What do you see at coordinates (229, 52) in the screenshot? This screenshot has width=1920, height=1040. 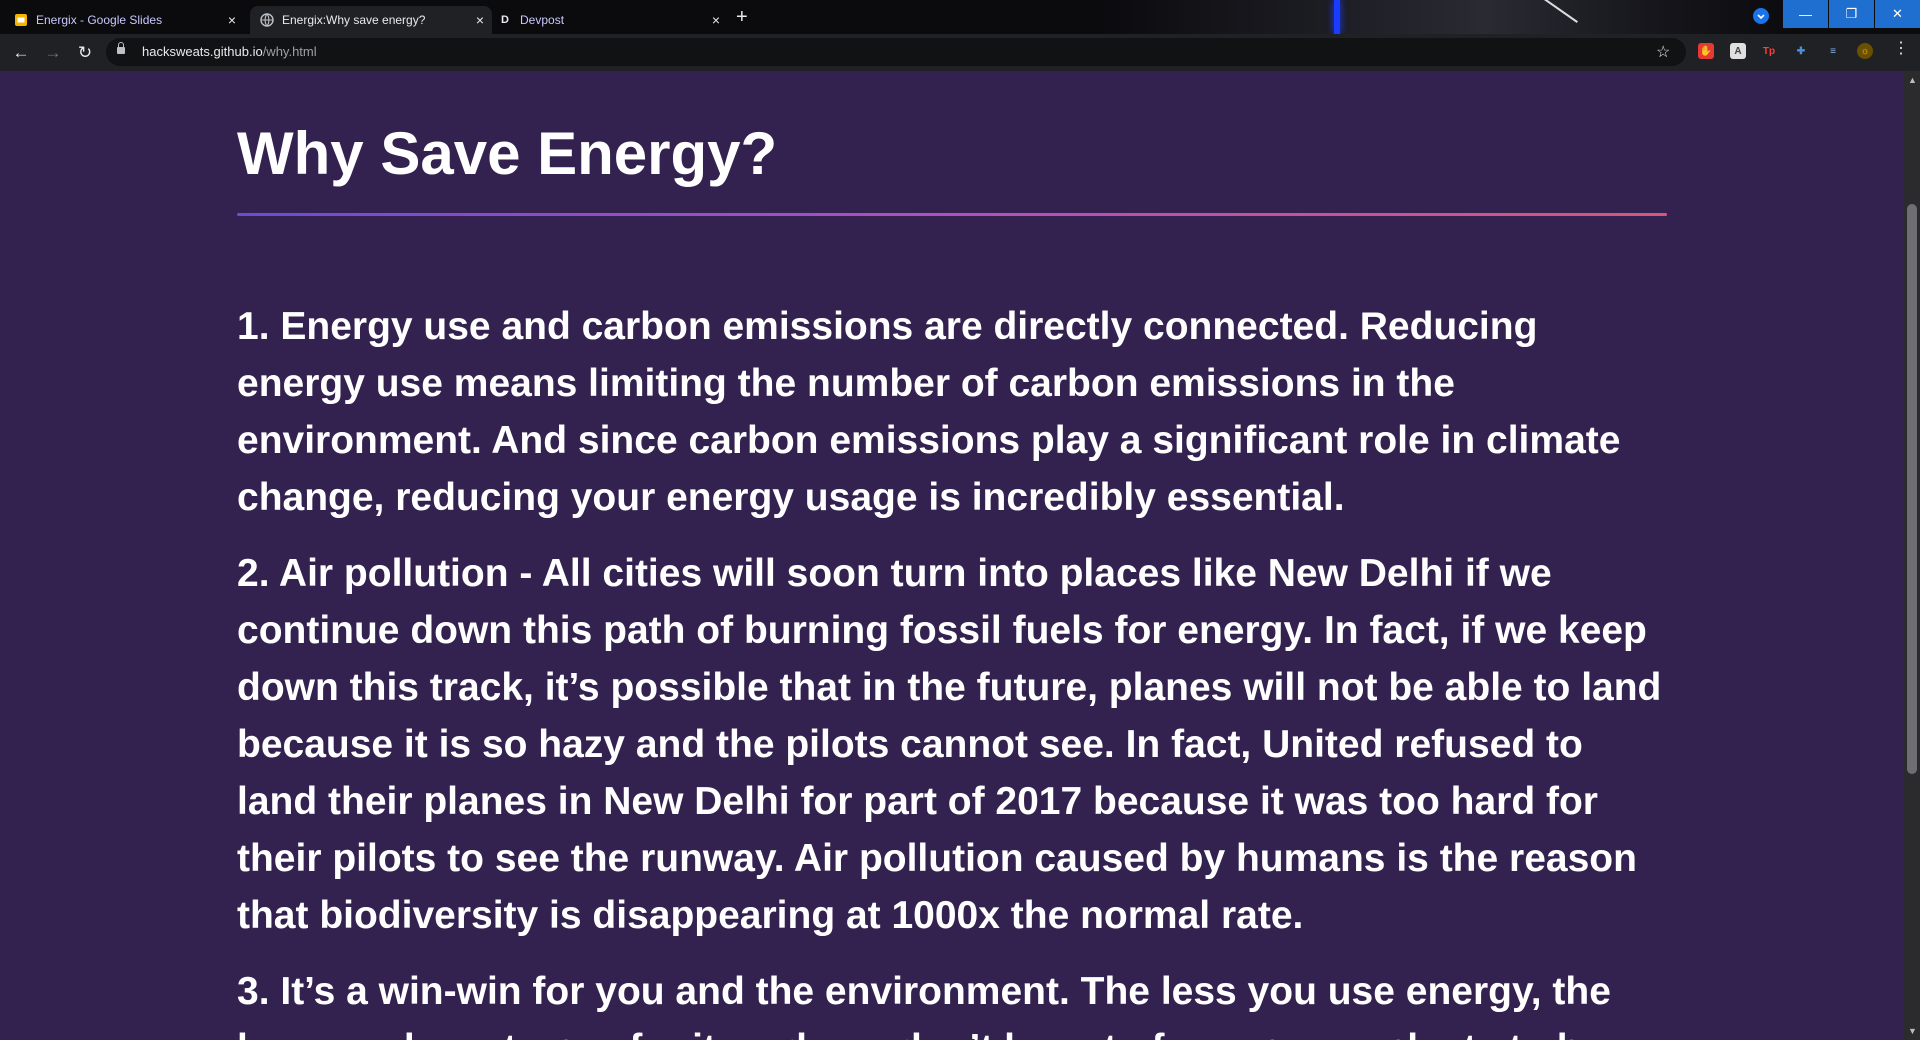 I see `url-text: hacksweats.github.io/why.html` at bounding box center [229, 52].